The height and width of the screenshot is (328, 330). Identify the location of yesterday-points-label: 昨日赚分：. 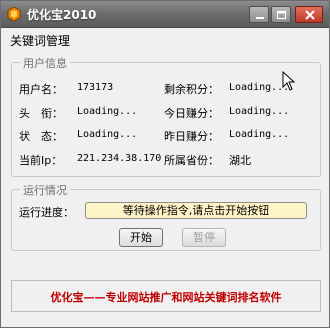
(191, 136).